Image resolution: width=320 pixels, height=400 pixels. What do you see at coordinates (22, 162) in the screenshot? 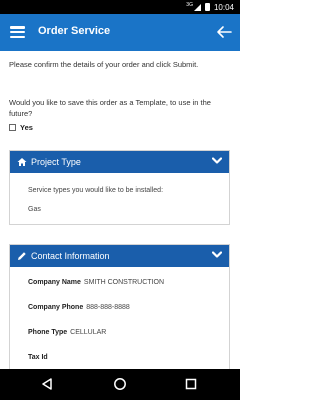
I see `home-icon` at bounding box center [22, 162].